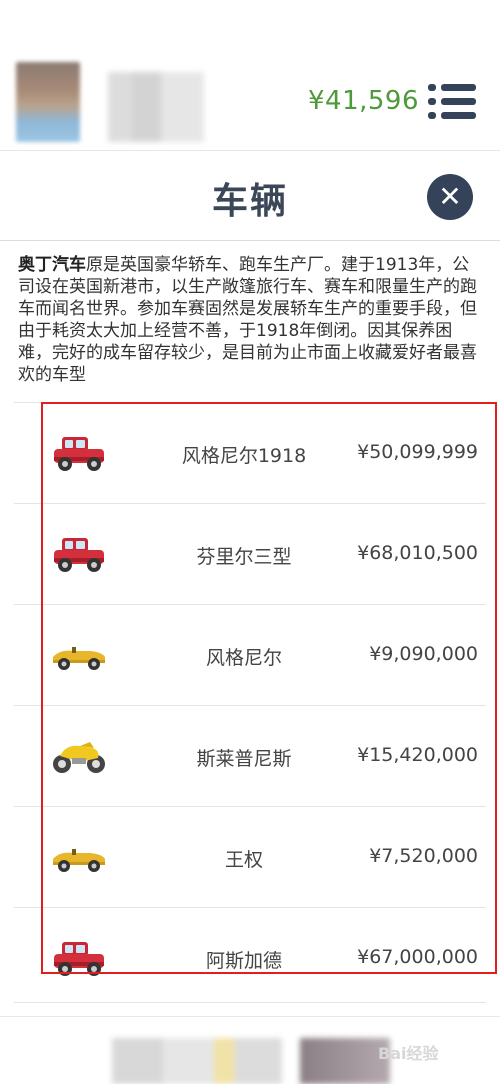  I want to click on dialog-title: 车辆, so click(249, 201).